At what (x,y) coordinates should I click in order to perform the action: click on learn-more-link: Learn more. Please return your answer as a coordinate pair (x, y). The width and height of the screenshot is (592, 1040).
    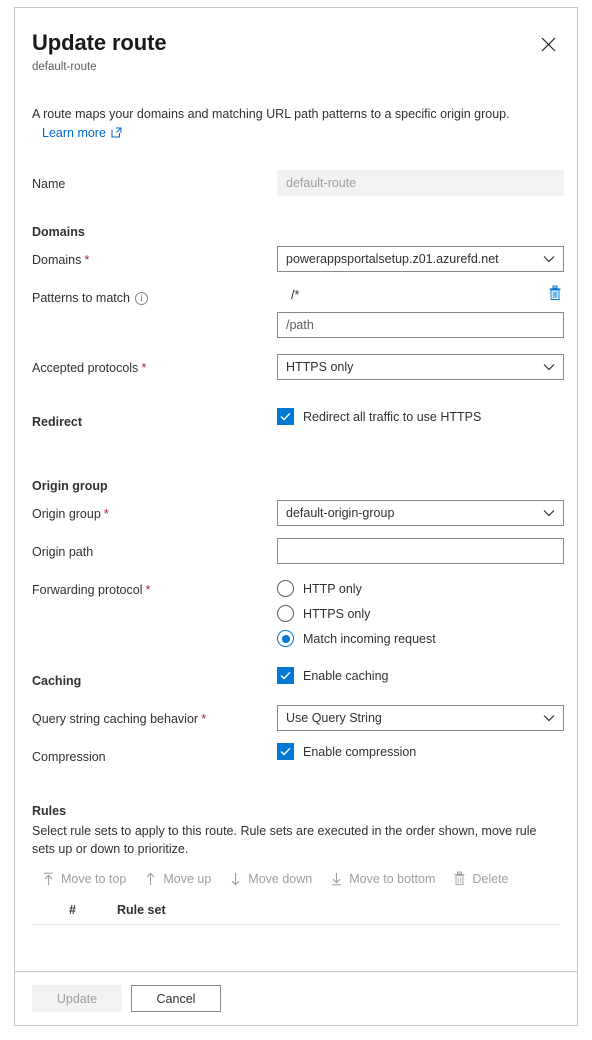
    Looking at the image, I should click on (82, 133).